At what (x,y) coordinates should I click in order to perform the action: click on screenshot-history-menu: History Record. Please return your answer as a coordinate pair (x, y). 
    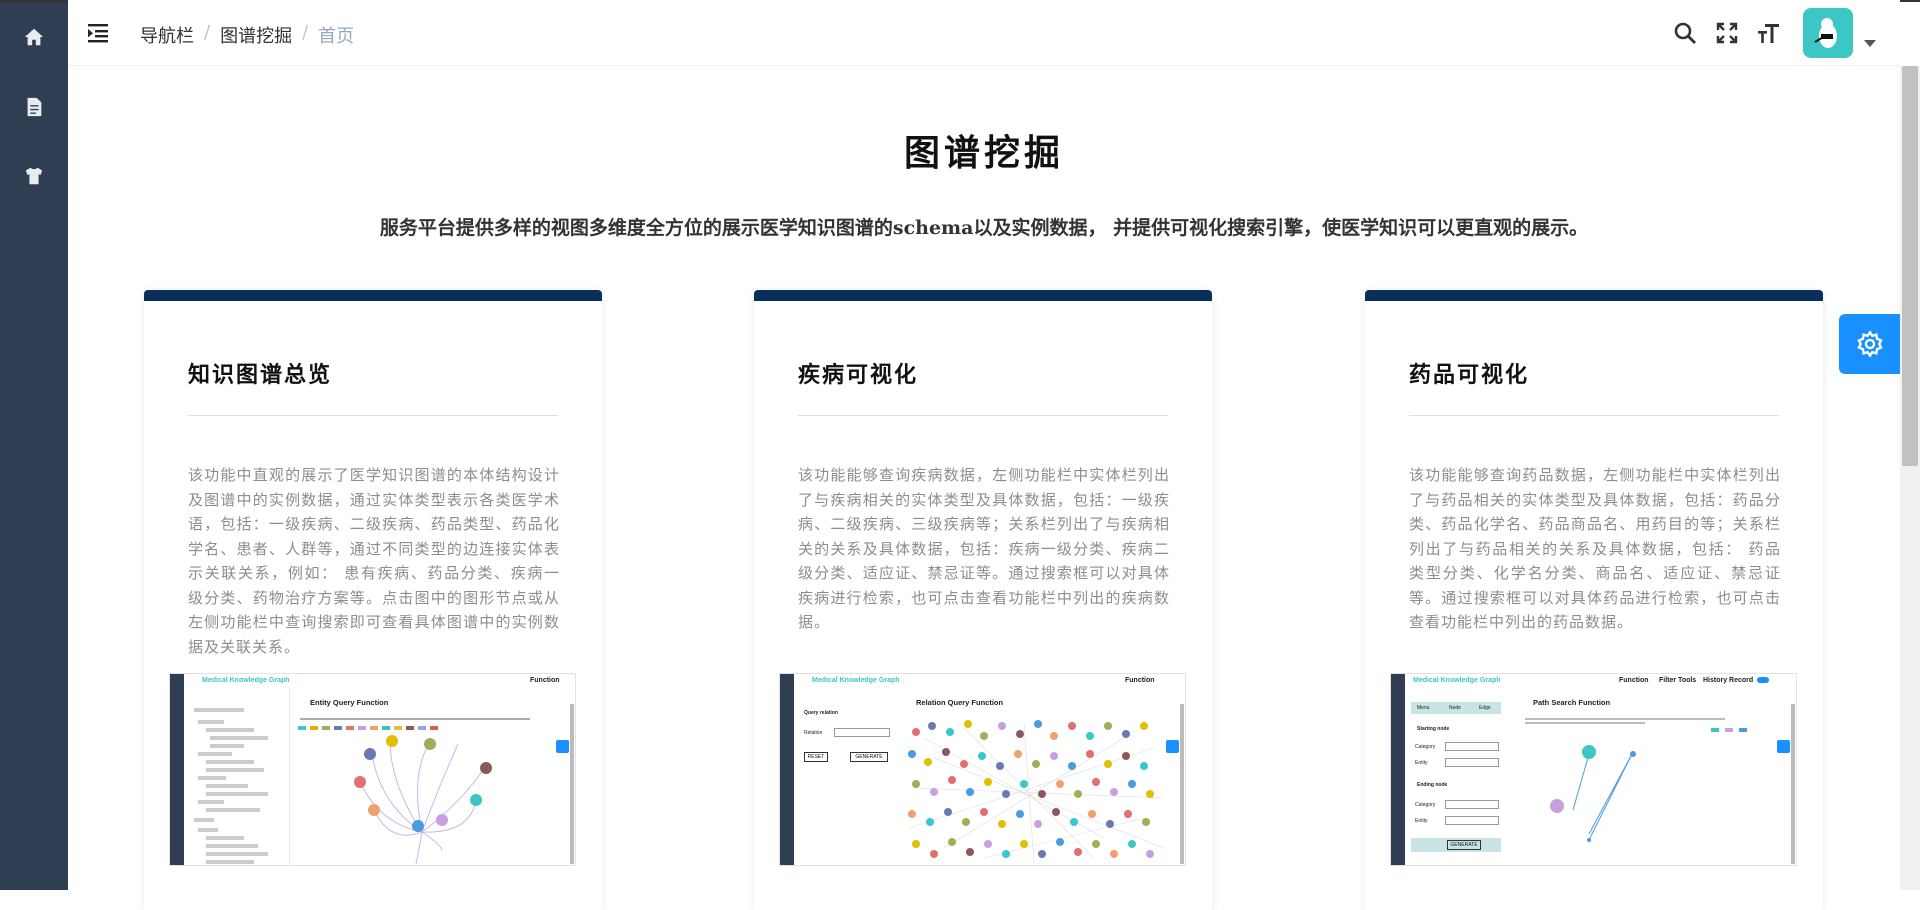
    Looking at the image, I should click on (1728, 680).